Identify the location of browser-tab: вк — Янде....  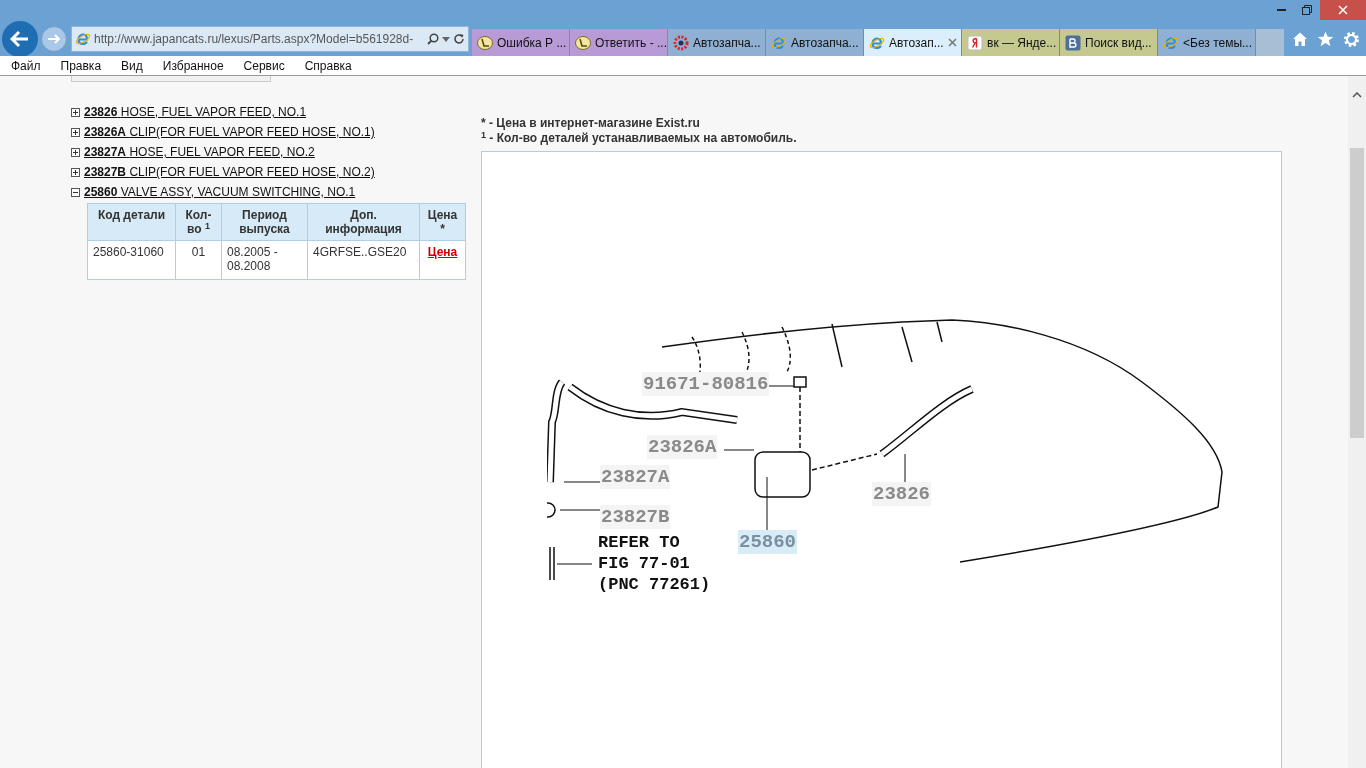
(1011, 42).